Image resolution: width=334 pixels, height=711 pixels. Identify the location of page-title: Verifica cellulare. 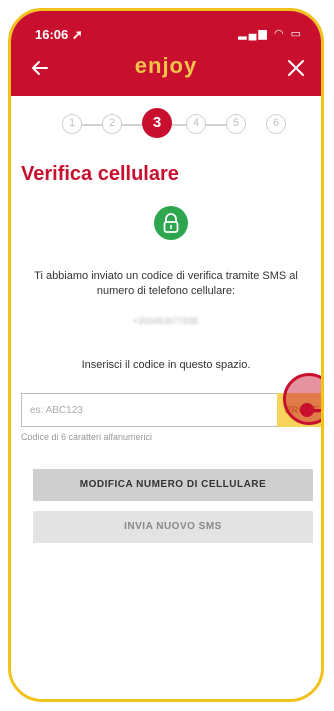
(100, 174).